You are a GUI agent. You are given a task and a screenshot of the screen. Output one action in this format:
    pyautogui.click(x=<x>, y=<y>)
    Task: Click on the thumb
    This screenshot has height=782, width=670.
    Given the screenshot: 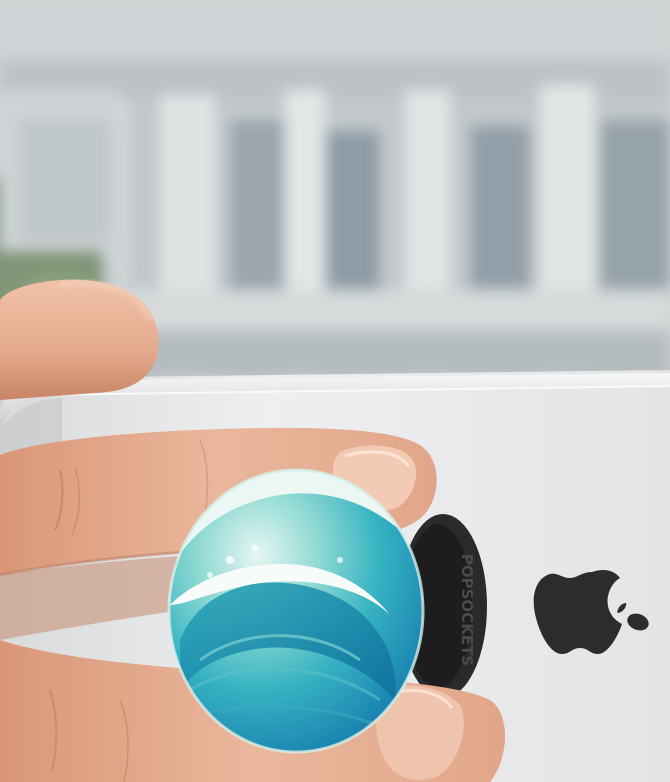 What is the action you would take?
    pyautogui.click(x=79, y=339)
    